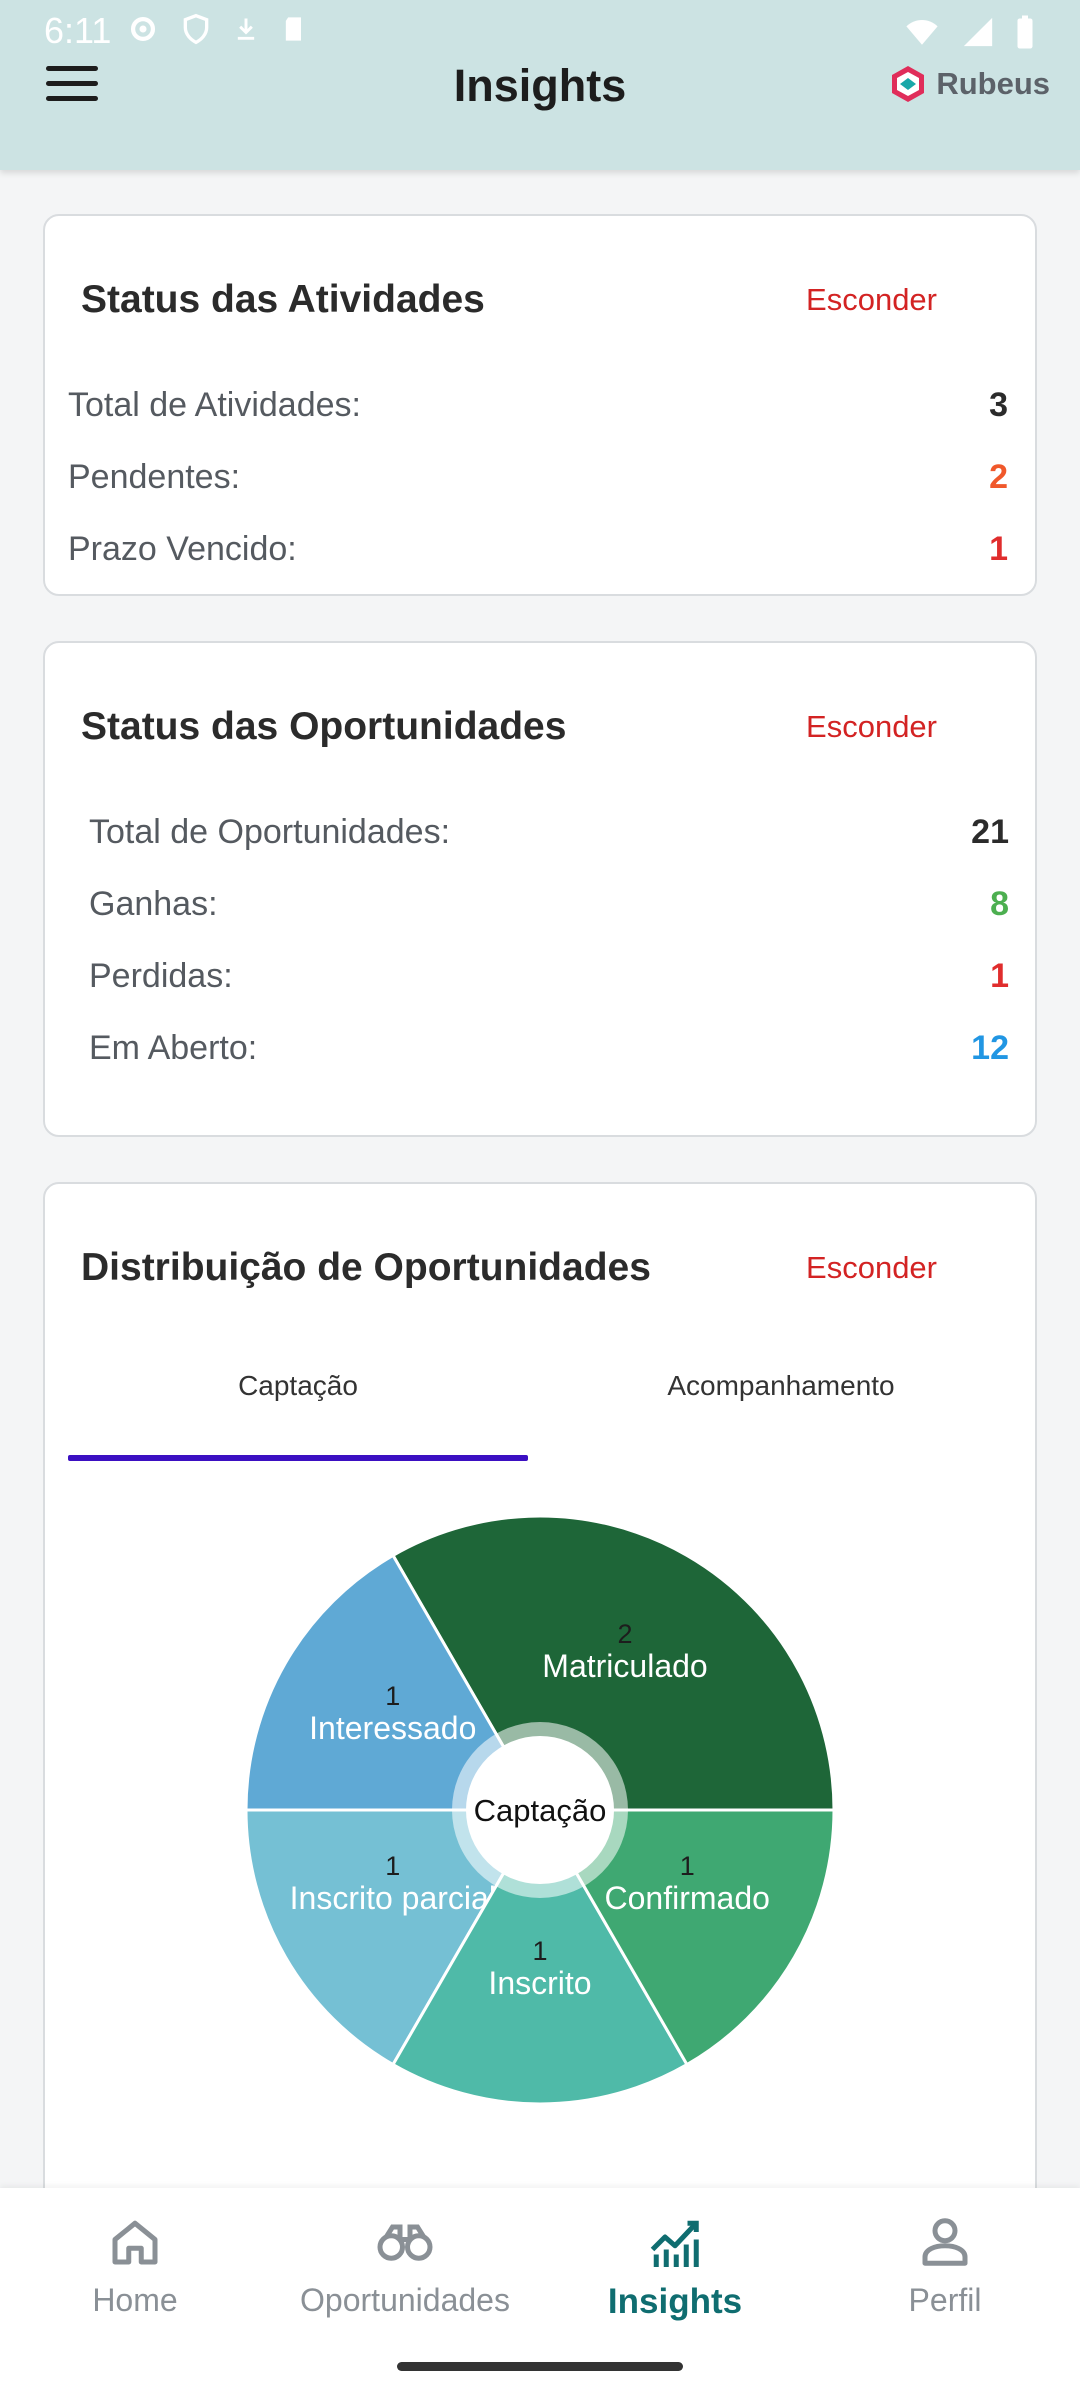 This screenshot has height=2400, width=1080. I want to click on home-icon, so click(135, 2242).